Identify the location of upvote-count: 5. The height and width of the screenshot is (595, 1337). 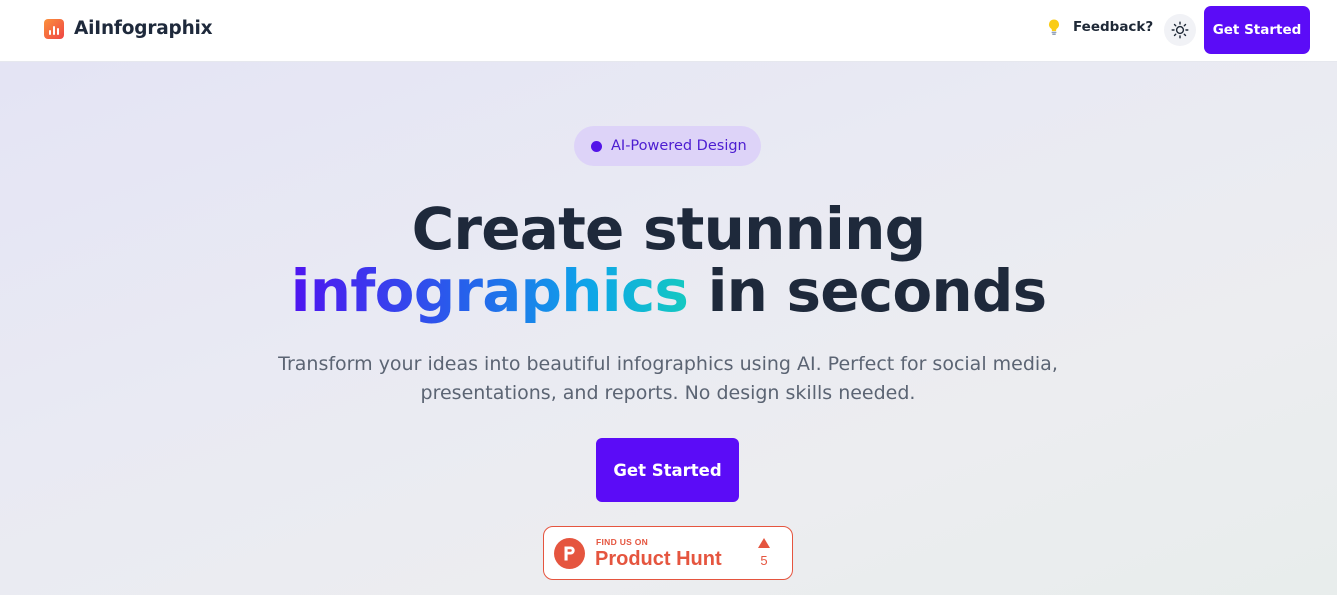
(764, 560).